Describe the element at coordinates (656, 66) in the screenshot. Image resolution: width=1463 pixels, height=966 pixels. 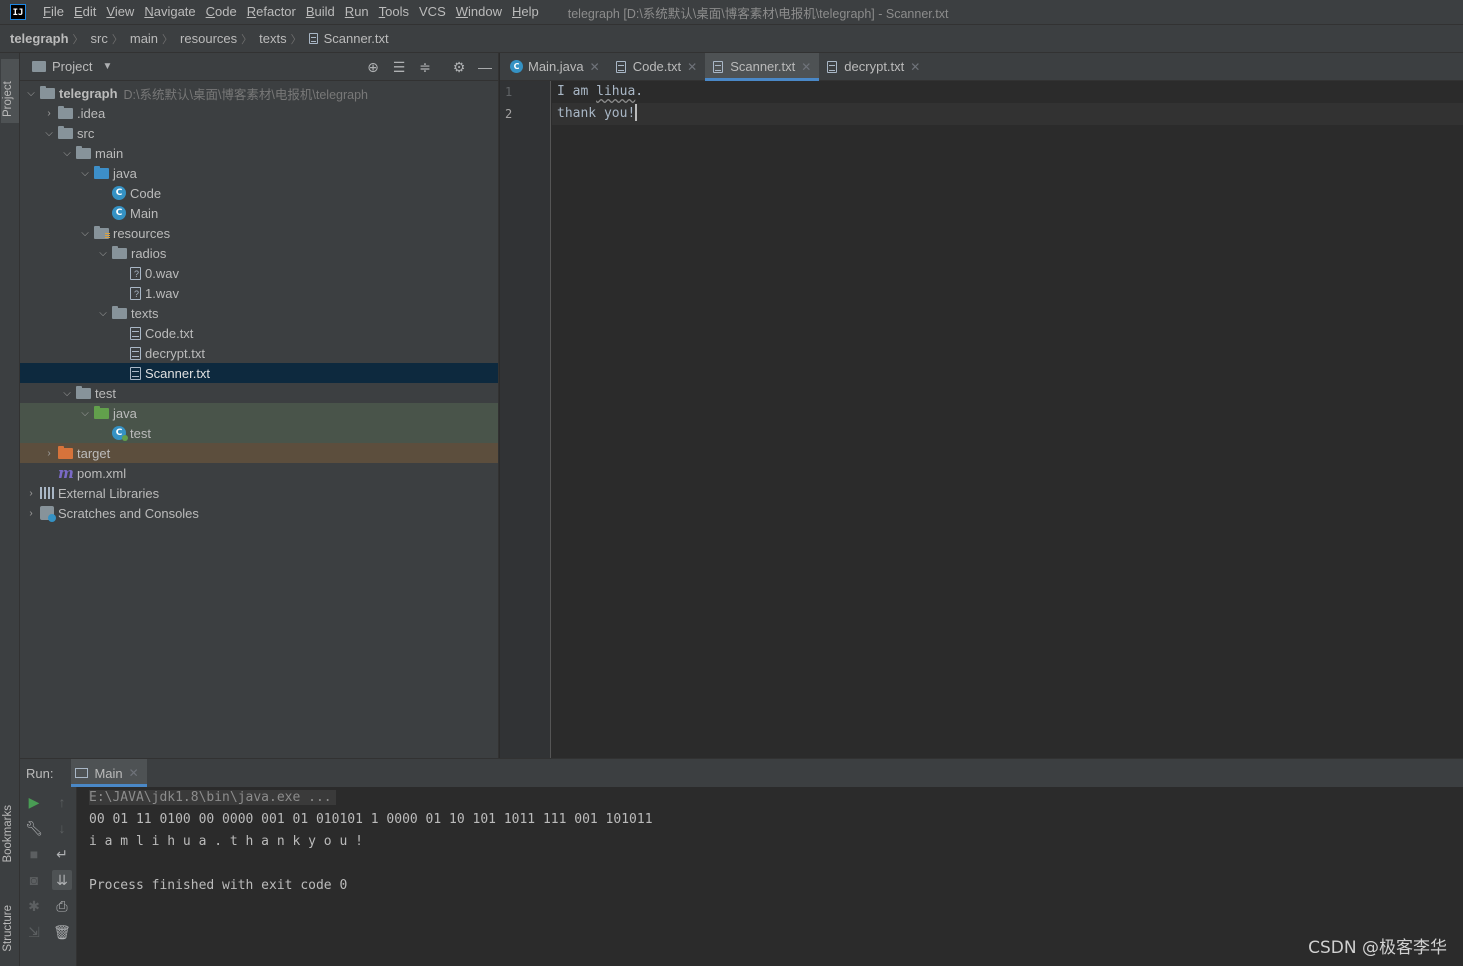
I see `tab-code-txt: Code.txt ✕` at that location.